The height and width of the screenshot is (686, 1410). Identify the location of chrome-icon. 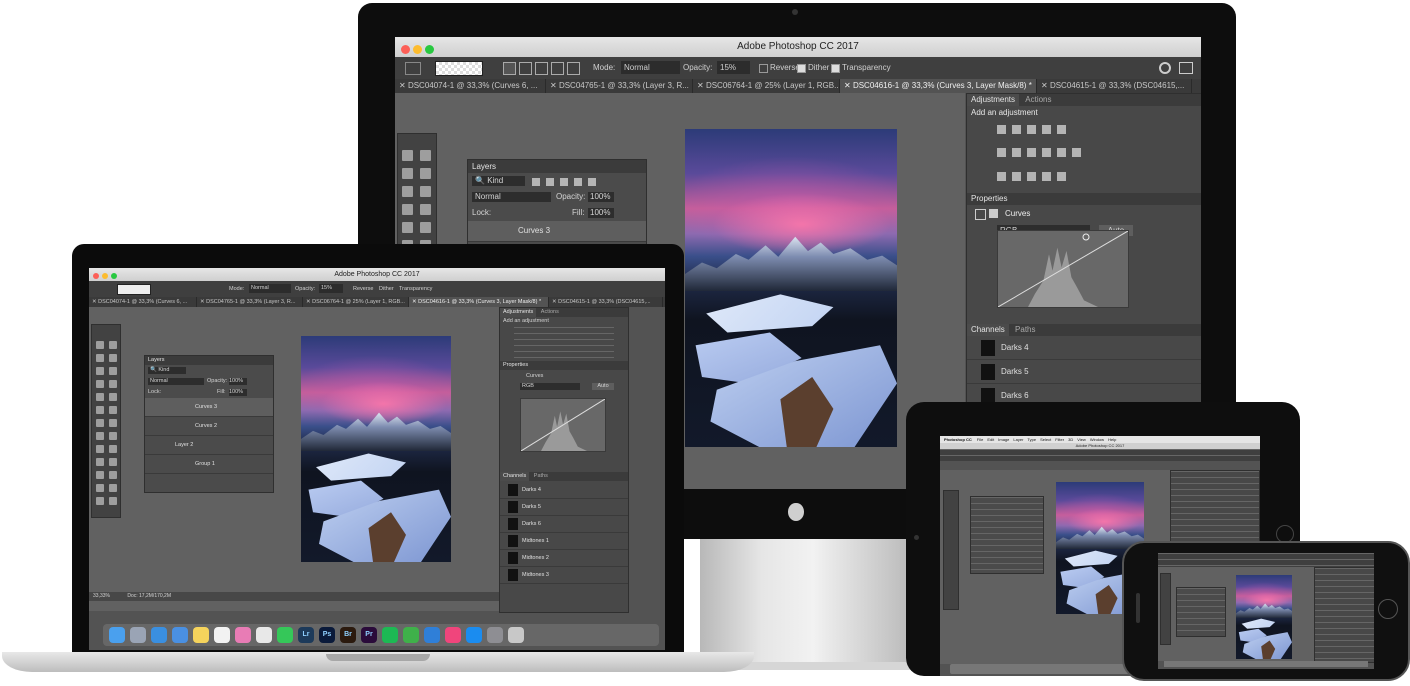
(264, 635).